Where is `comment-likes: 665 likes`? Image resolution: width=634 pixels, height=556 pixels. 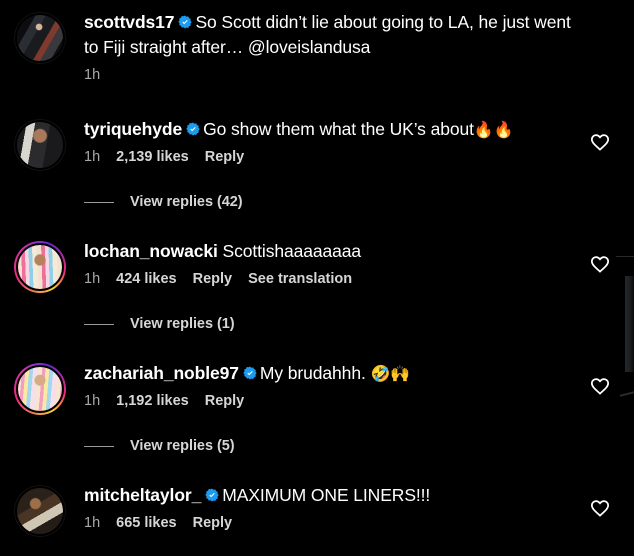
comment-likes: 665 likes is located at coordinates (146, 523).